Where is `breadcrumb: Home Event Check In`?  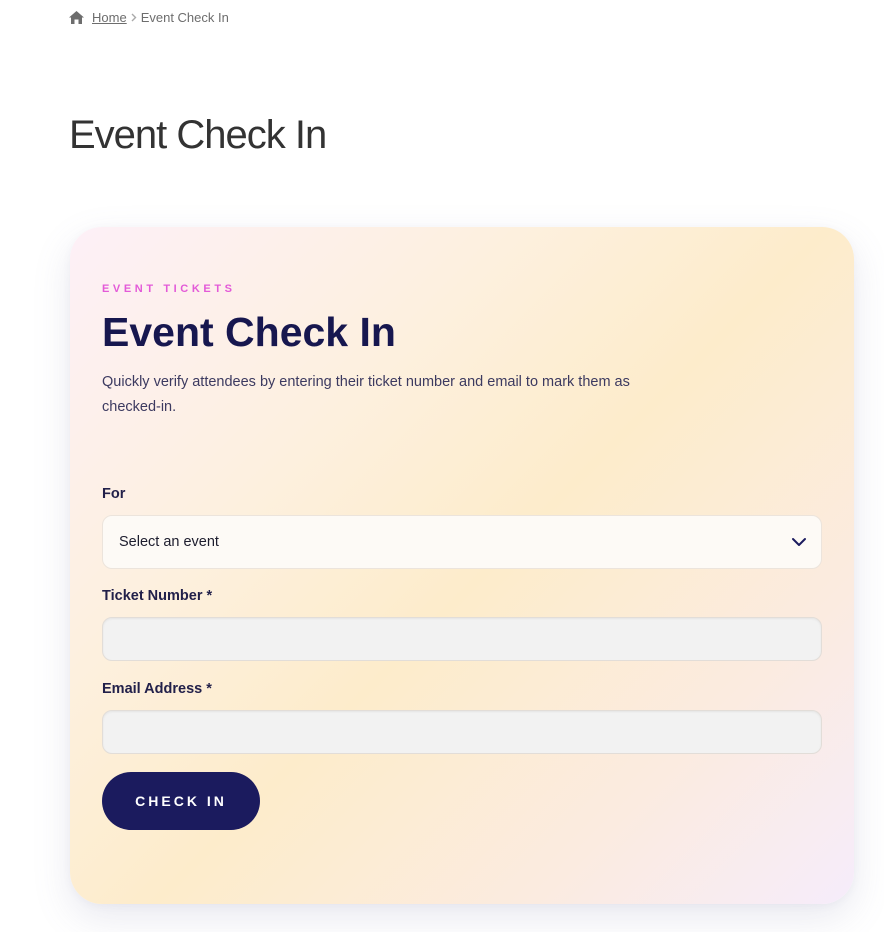
breadcrumb: Home Event Check In is located at coordinates (149, 17).